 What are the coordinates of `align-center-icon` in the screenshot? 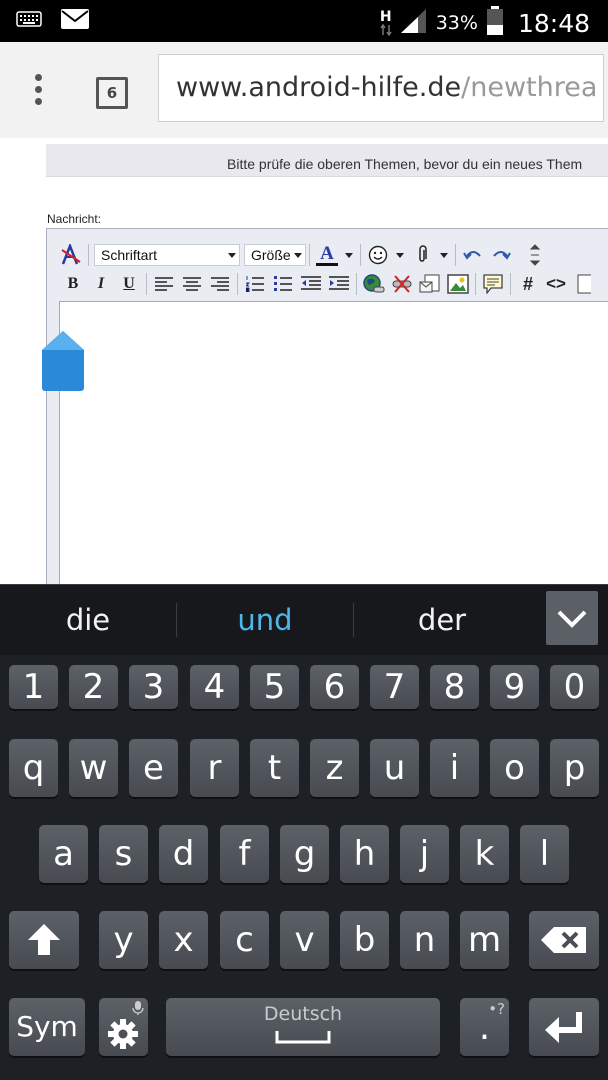 It's located at (192, 284).